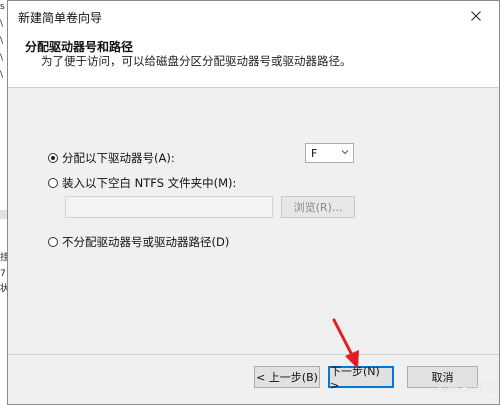 The height and width of the screenshot is (405, 500). I want to click on wizard-header: 分配驱动器号和路径 为了便于访问，可以给磁盘分区分配驱动器号或驱动器路径。, so click(253, 59).